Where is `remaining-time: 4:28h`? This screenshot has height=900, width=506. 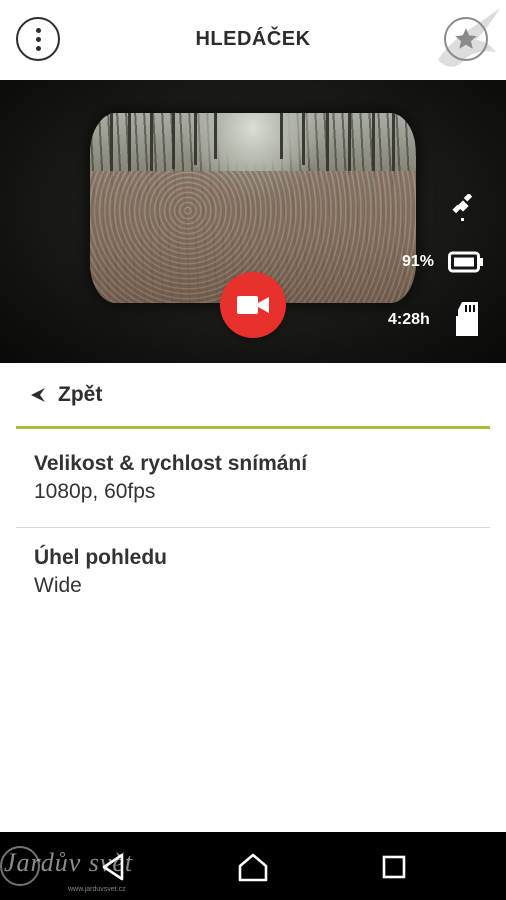 remaining-time: 4:28h is located at coordinates (409, 319).